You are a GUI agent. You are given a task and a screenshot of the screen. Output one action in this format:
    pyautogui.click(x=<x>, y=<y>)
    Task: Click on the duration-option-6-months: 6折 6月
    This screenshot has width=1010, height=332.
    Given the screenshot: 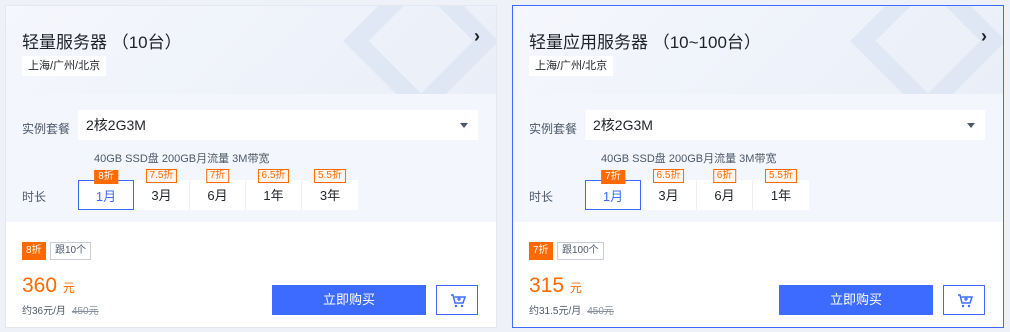 What is the action you would take?
    pyautogui.click(x=725, y=189)
    